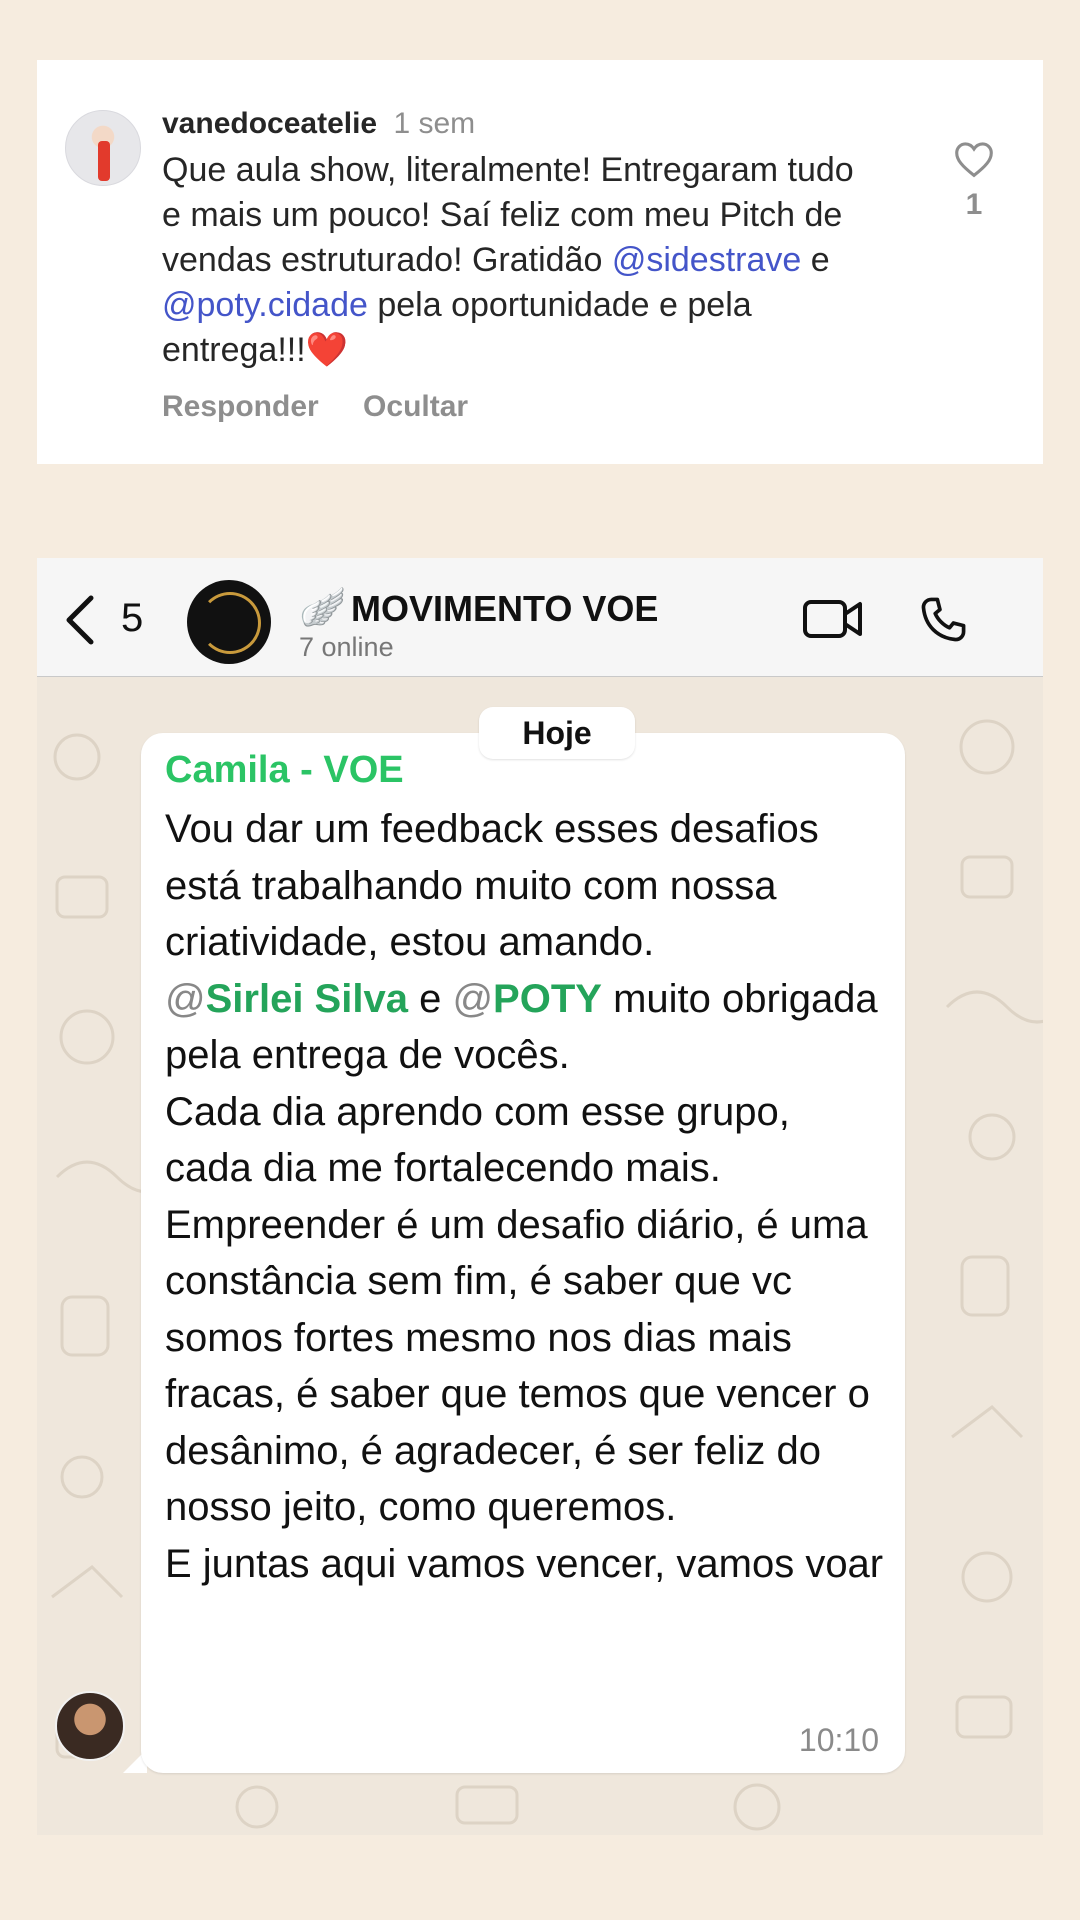 The width and height of the screenshot is (1080, 1920). I want to click on message-sender: Camila - VOE, so click(284, 770).